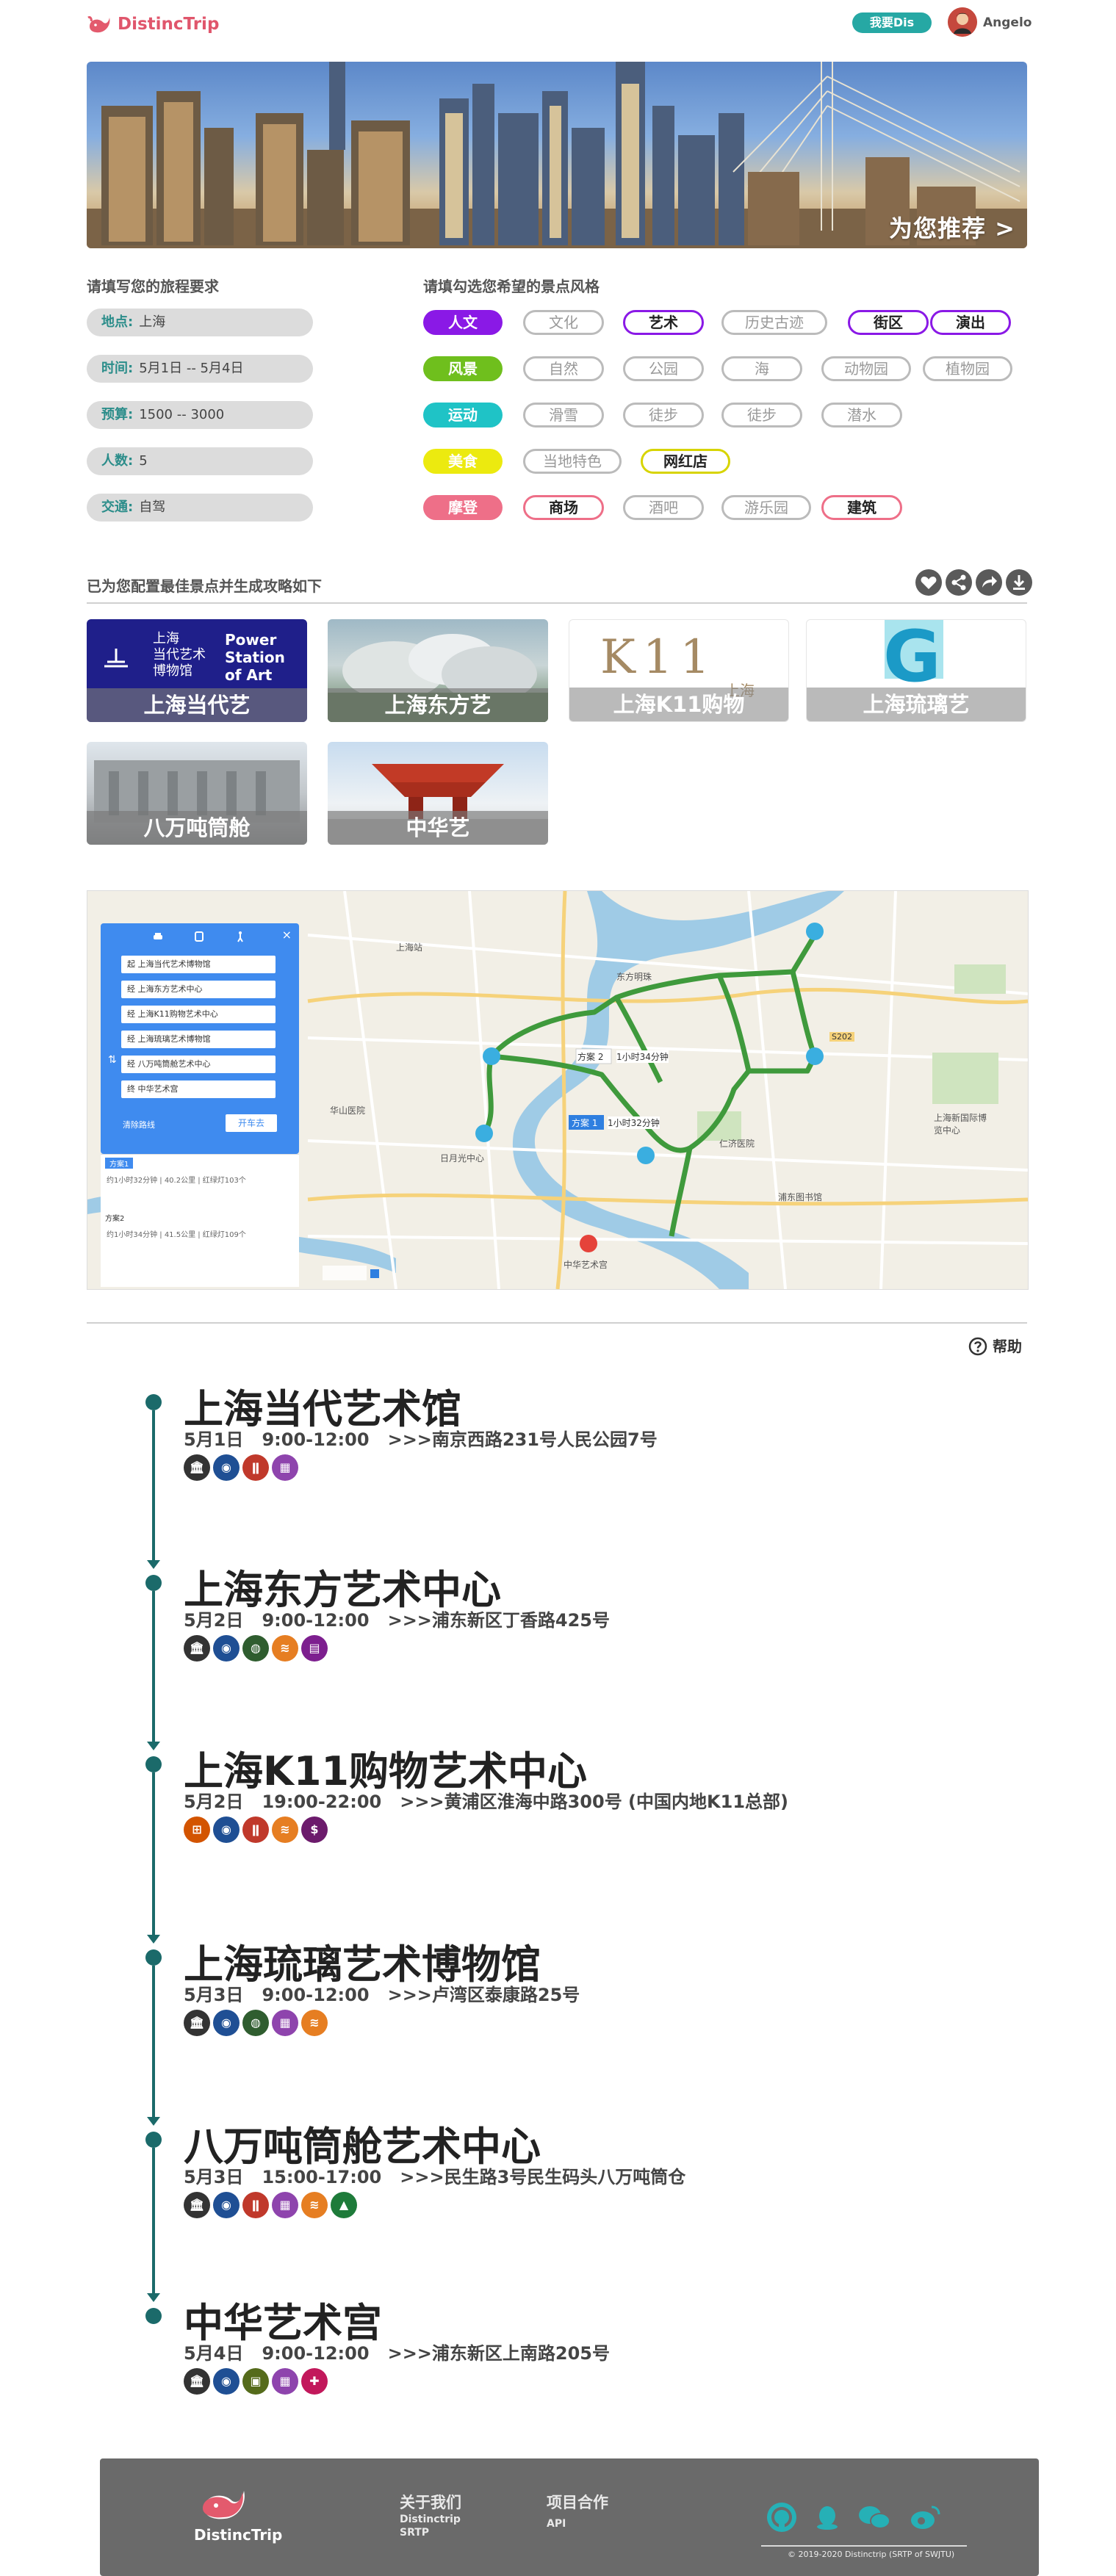  Describe the element at coordinates (200, 461) in the screenshot. I see `form-field: 人数: 5` at that location.